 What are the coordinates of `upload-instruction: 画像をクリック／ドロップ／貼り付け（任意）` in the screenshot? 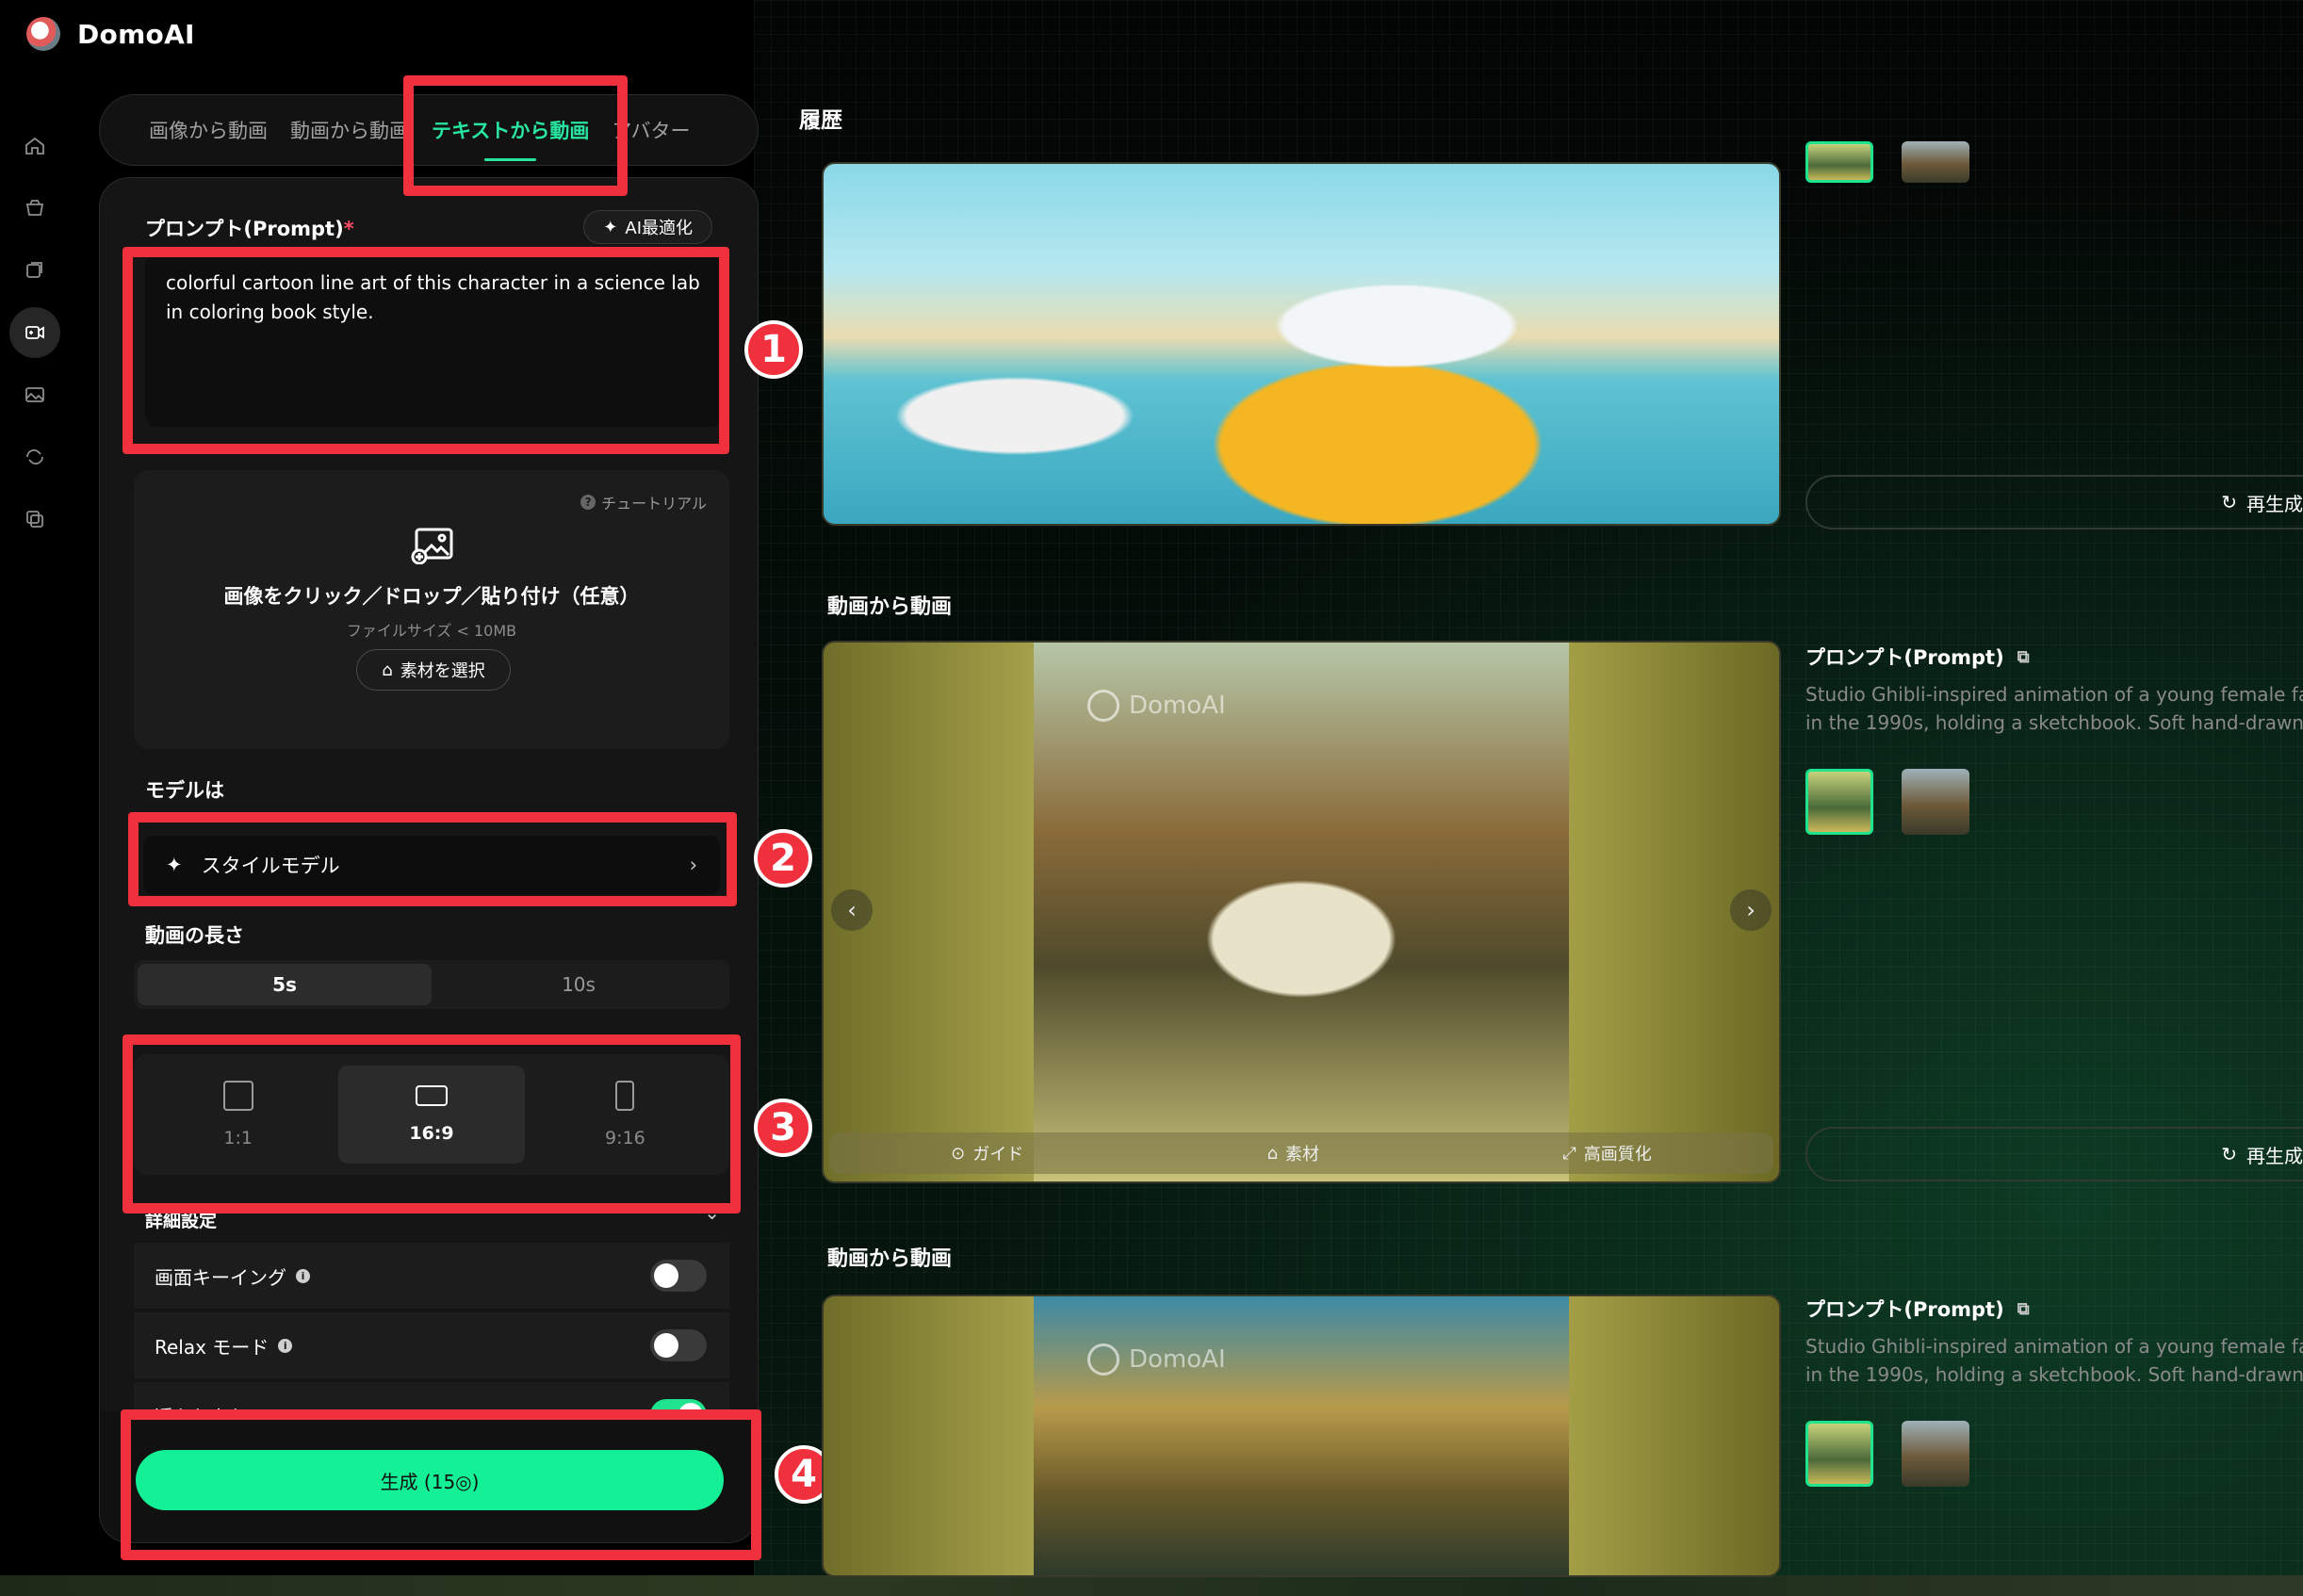 It's located at (431, 596).